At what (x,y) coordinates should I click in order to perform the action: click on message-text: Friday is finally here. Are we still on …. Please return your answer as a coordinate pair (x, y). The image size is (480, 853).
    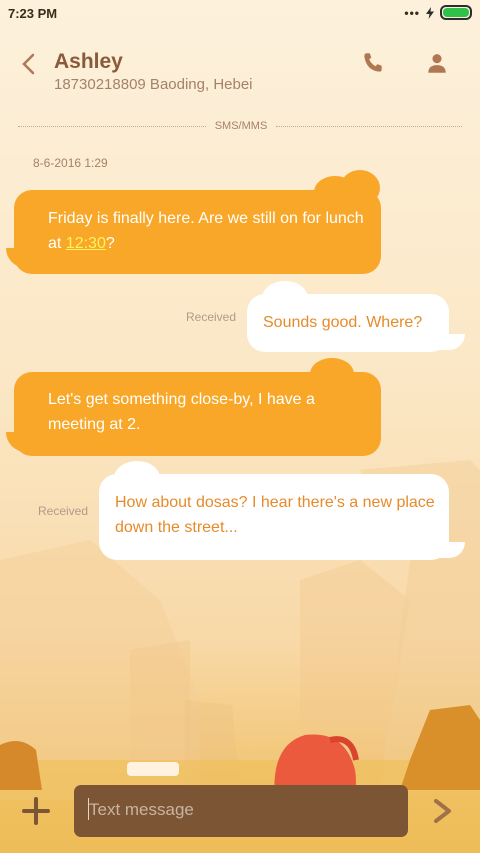
    Looking at the image, I should click on (208, 231).